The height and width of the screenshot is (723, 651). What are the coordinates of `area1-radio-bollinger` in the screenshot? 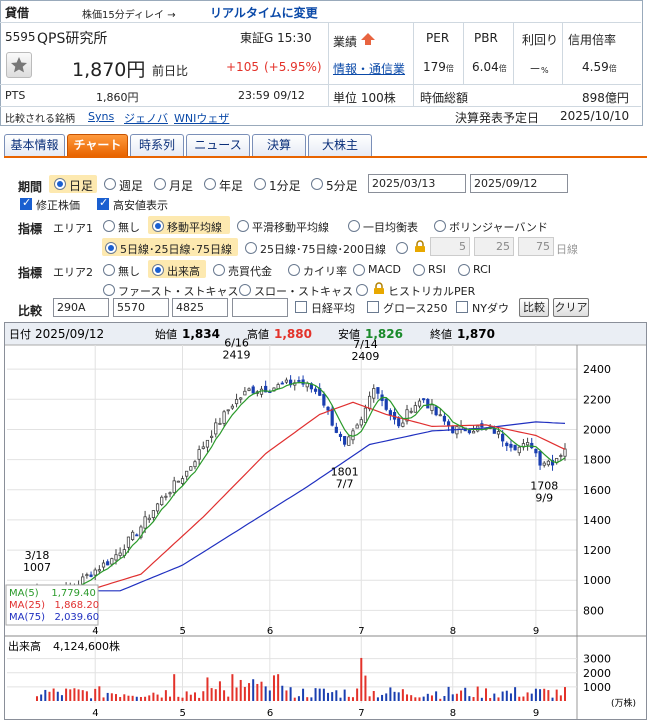 It's located at (440, 226).